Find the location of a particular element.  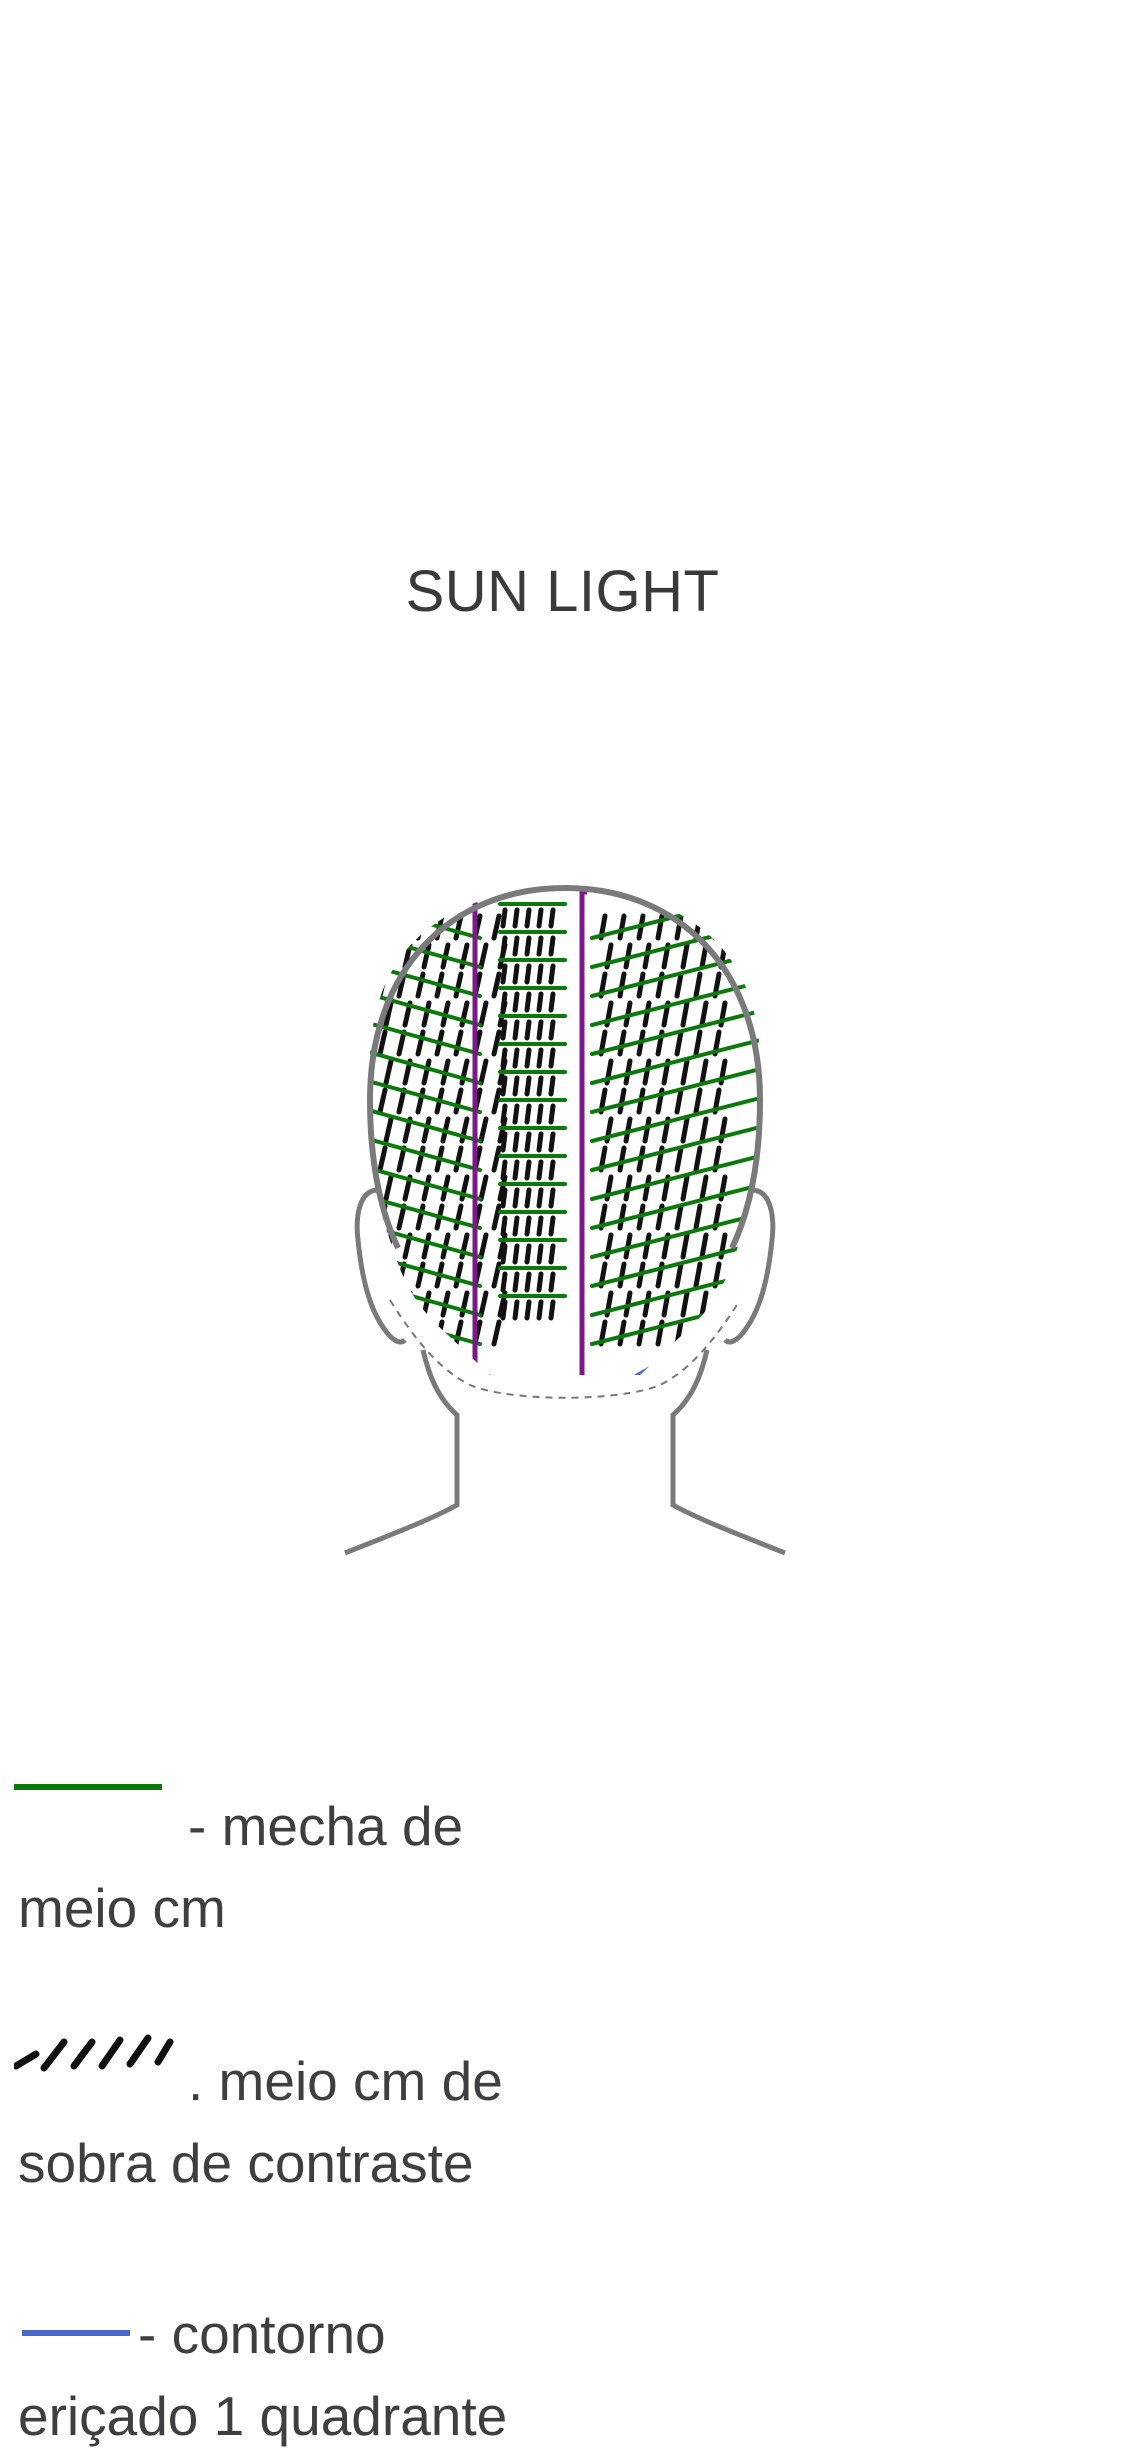

head-back-diagram is located at coordinates (565, 1220).